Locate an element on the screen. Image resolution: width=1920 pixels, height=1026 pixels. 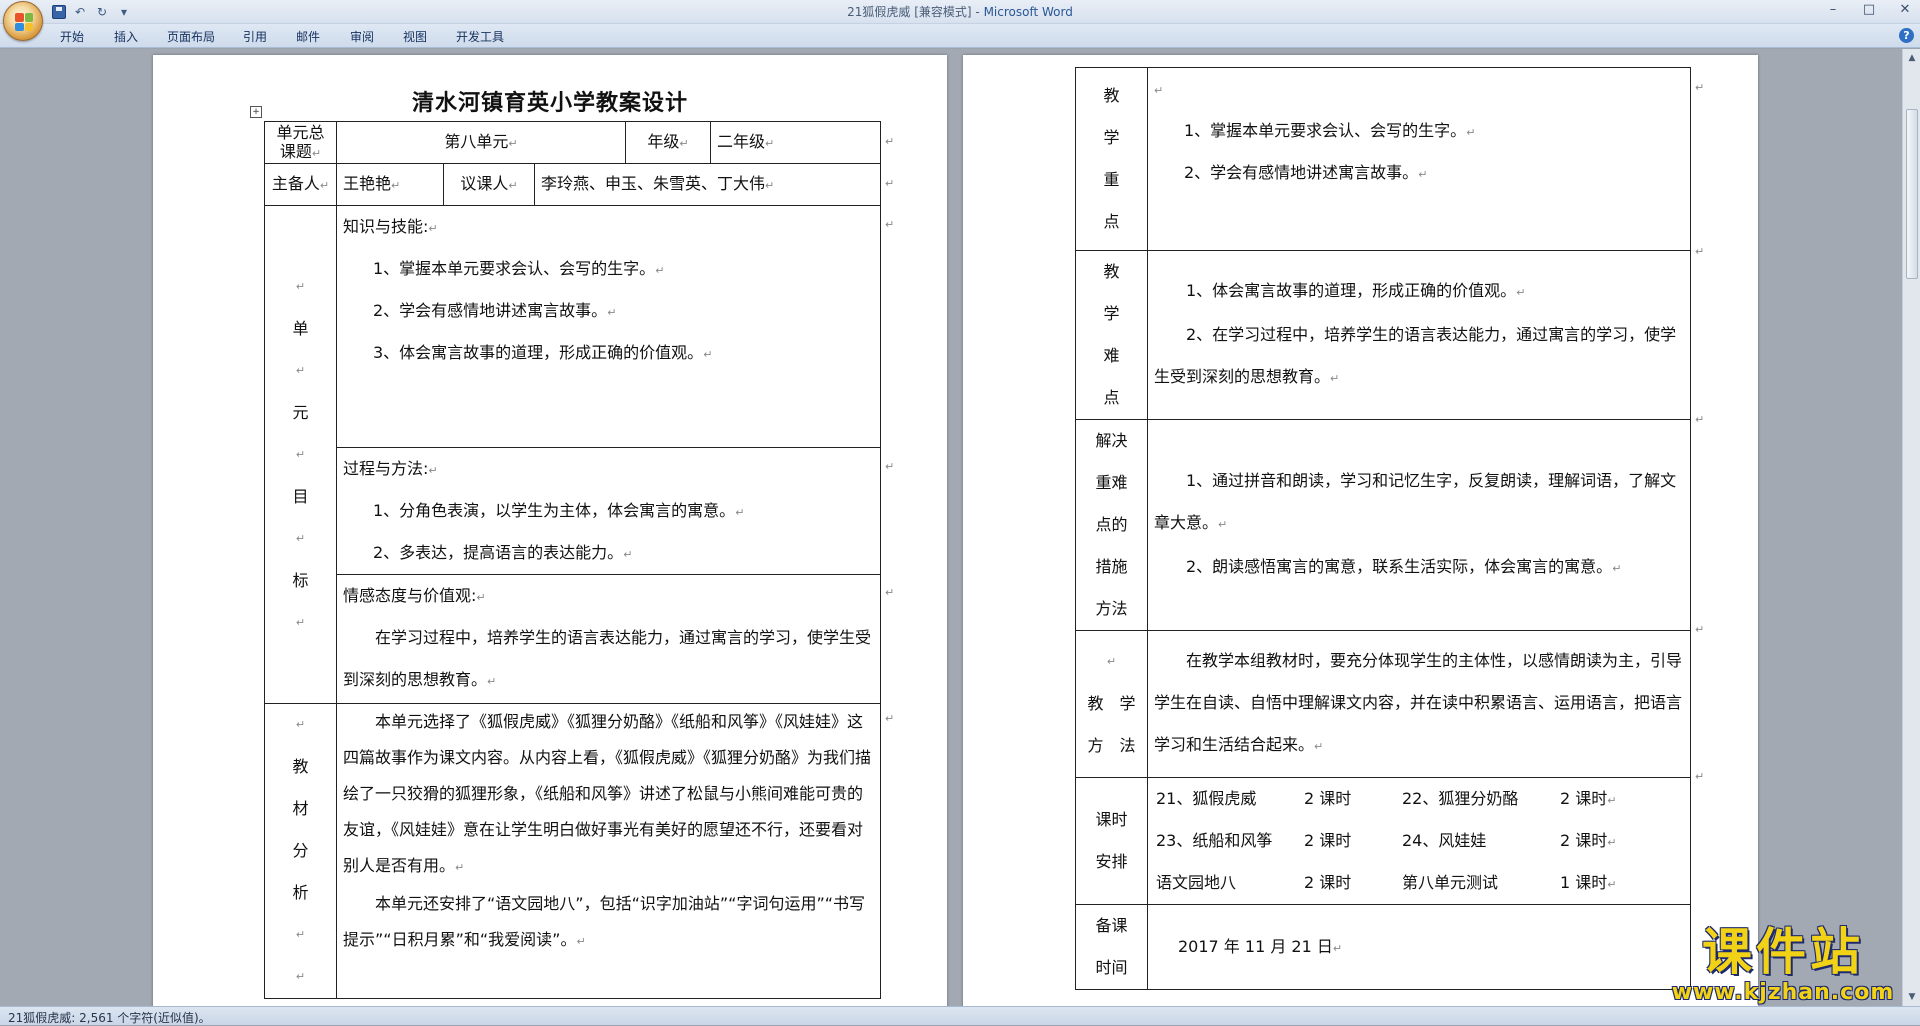
difficulty-item: 1、体会寓言故事的道理，形成正确的价值观。↵ is located at coordinates (1356, 290).